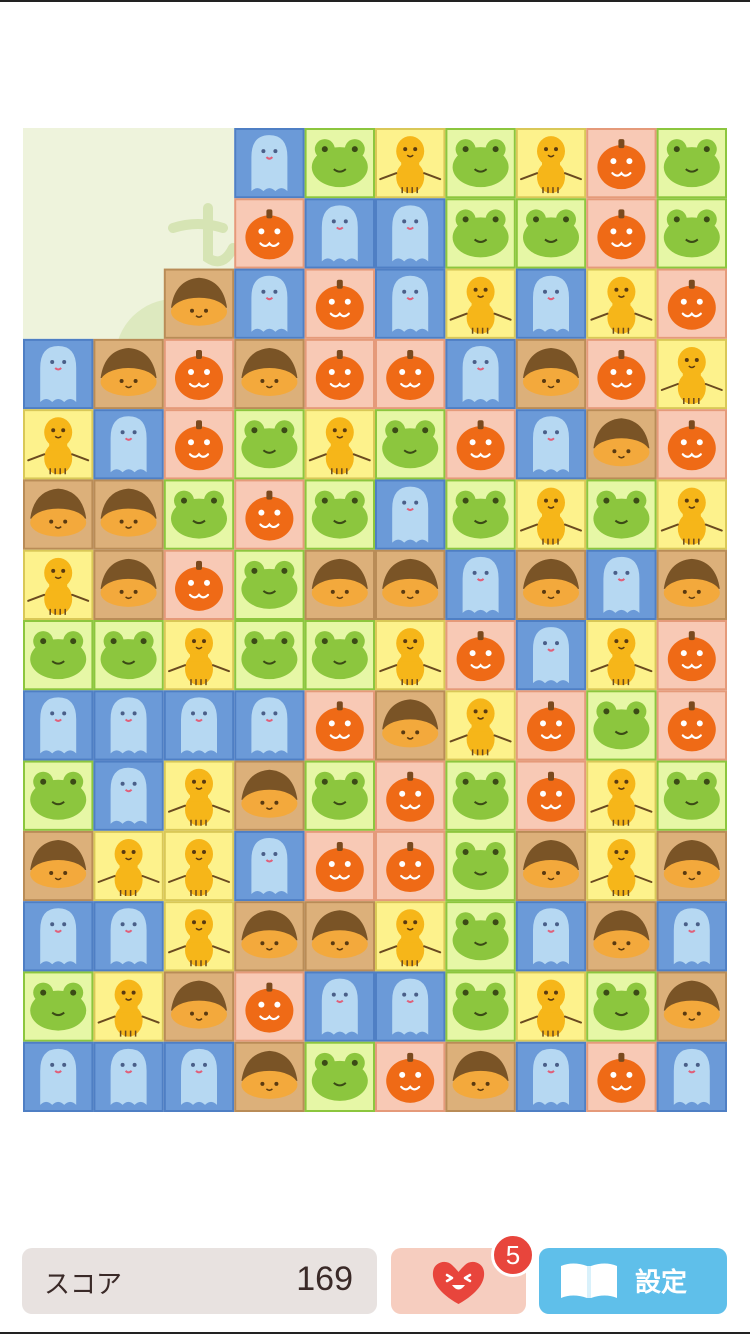  Describe the element at coordinates (633, 1281) in the screenshot. I see `settings-button: 設定` at that location.